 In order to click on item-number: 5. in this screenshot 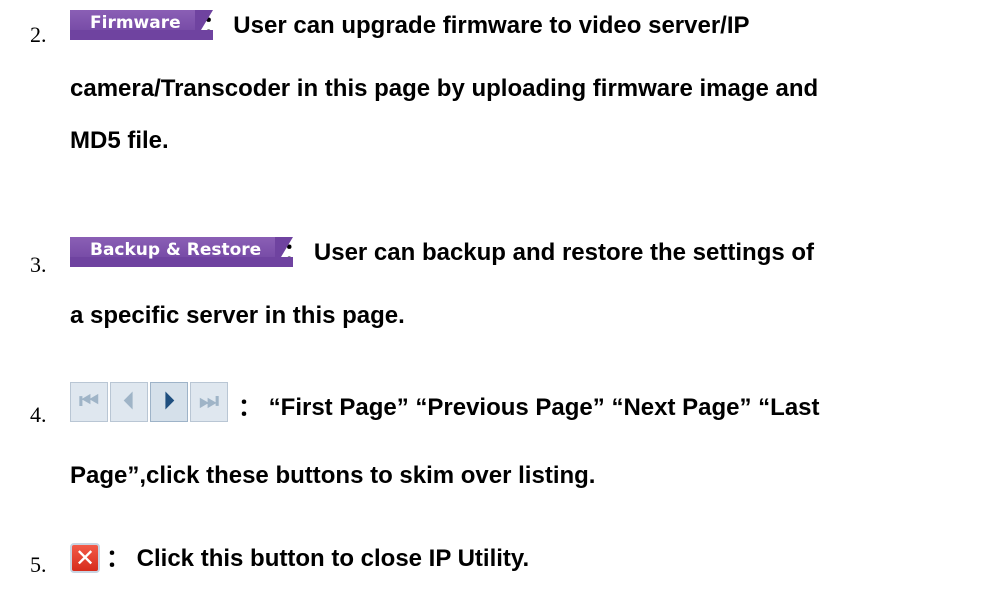, I will do `click(38, 564)`.